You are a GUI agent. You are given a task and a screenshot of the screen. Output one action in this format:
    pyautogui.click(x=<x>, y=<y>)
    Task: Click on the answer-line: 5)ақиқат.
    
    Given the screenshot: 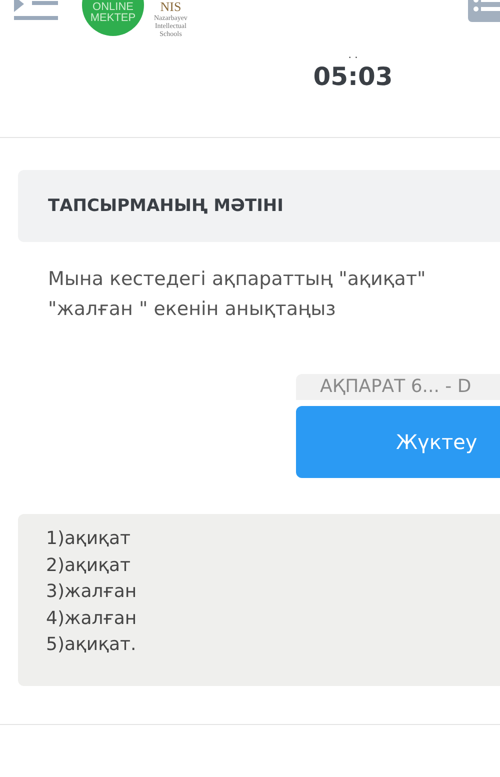 What is the action you would take?
    pyautogui.click(x=92, y=645)
    